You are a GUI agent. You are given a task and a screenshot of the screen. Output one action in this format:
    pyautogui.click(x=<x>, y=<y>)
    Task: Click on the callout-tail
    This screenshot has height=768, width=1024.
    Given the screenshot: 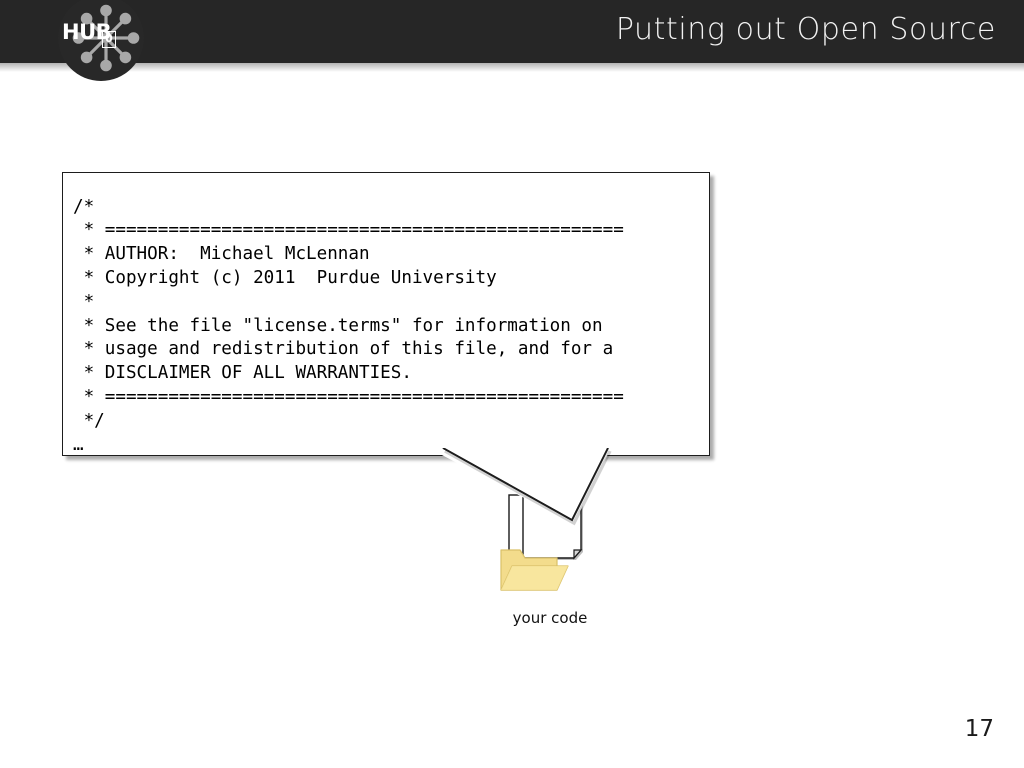 What is the action you would take?
    pyautogui.click(x=530, y=485)
    